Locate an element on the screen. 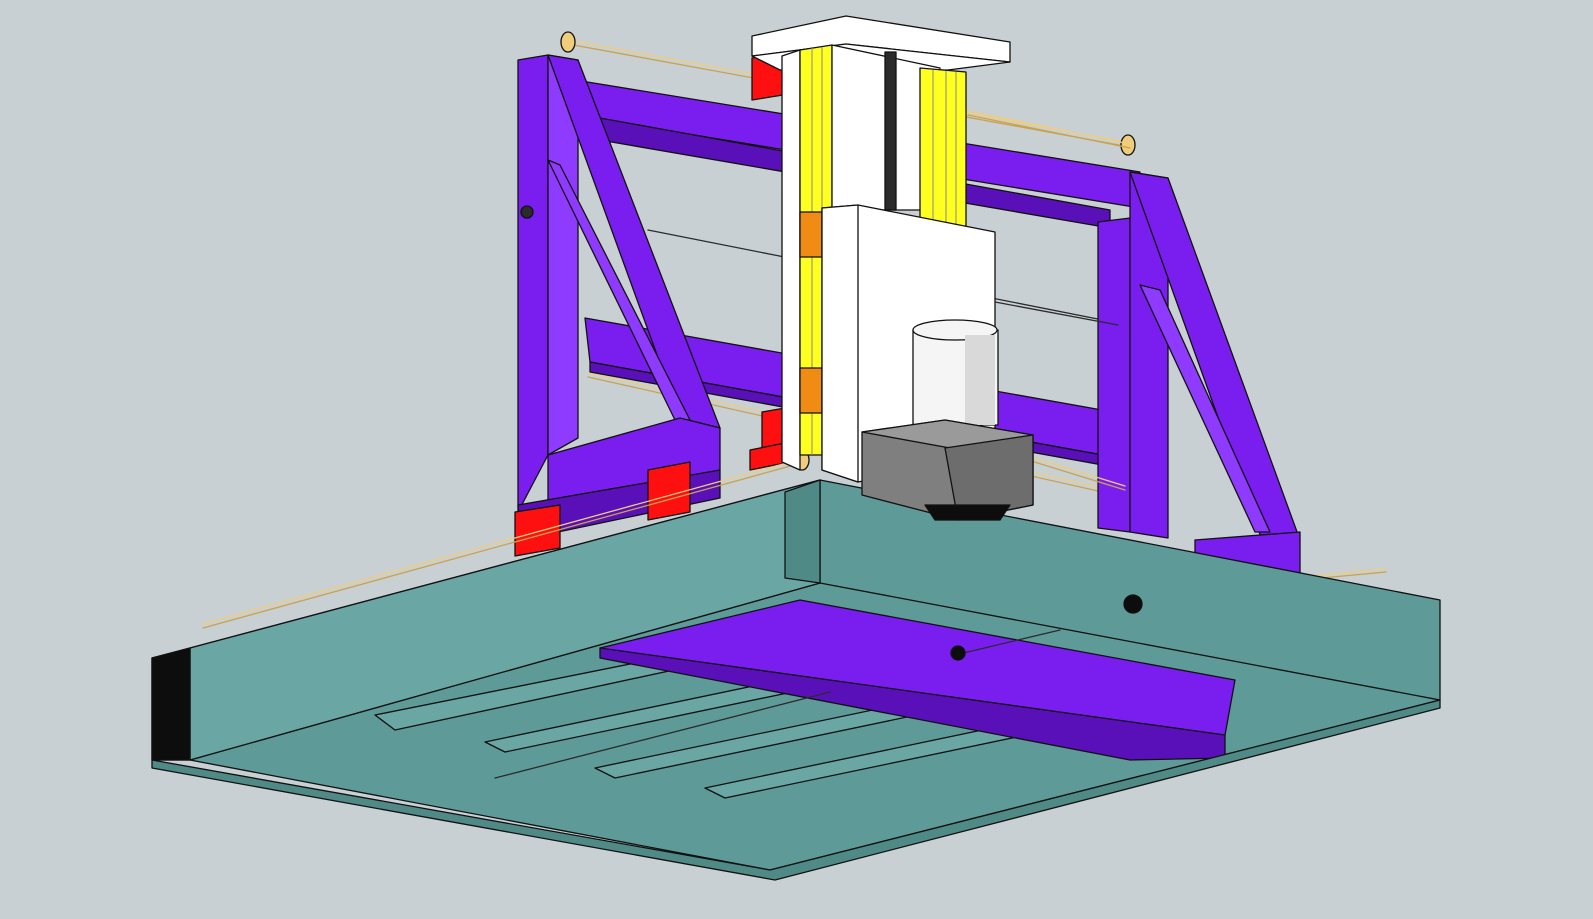  z-axis-bearing-block-lower is located at coordinates (811, 390).